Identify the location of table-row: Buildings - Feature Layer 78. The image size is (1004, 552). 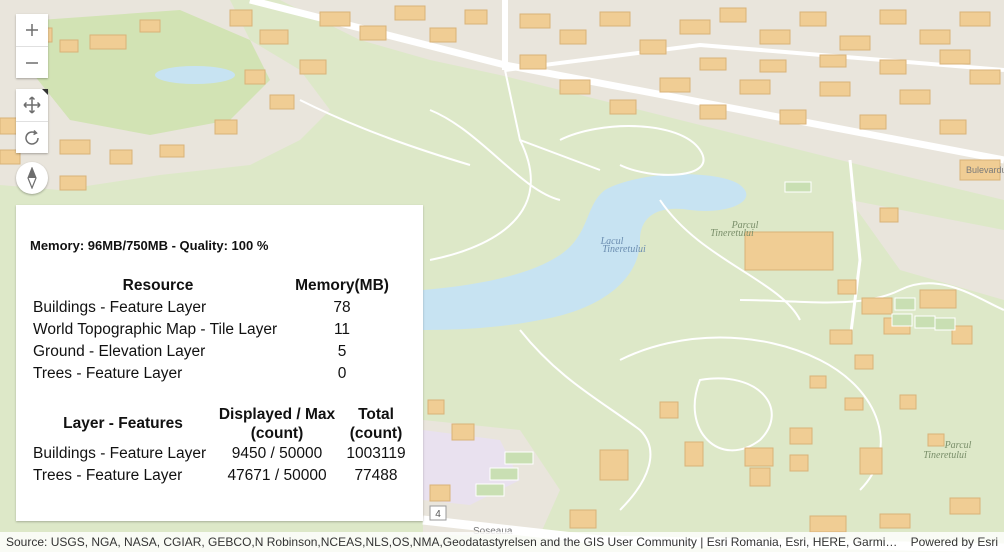
(215, 308).